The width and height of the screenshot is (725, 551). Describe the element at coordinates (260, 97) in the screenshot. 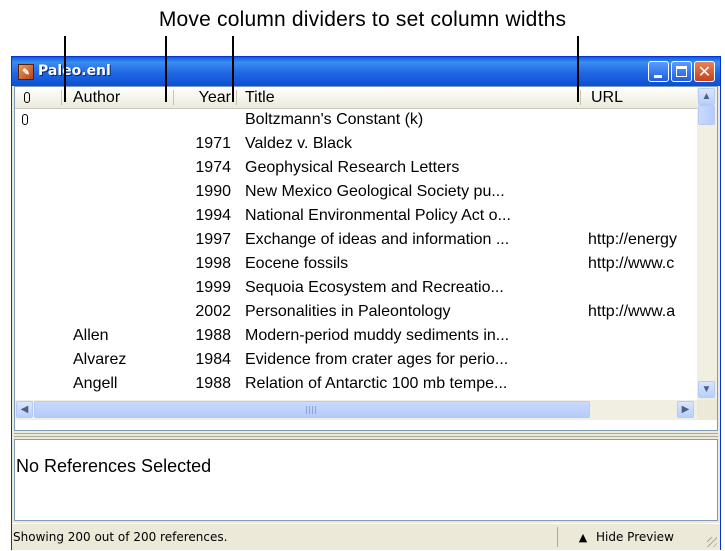

I see `header-title: Title` at that location.